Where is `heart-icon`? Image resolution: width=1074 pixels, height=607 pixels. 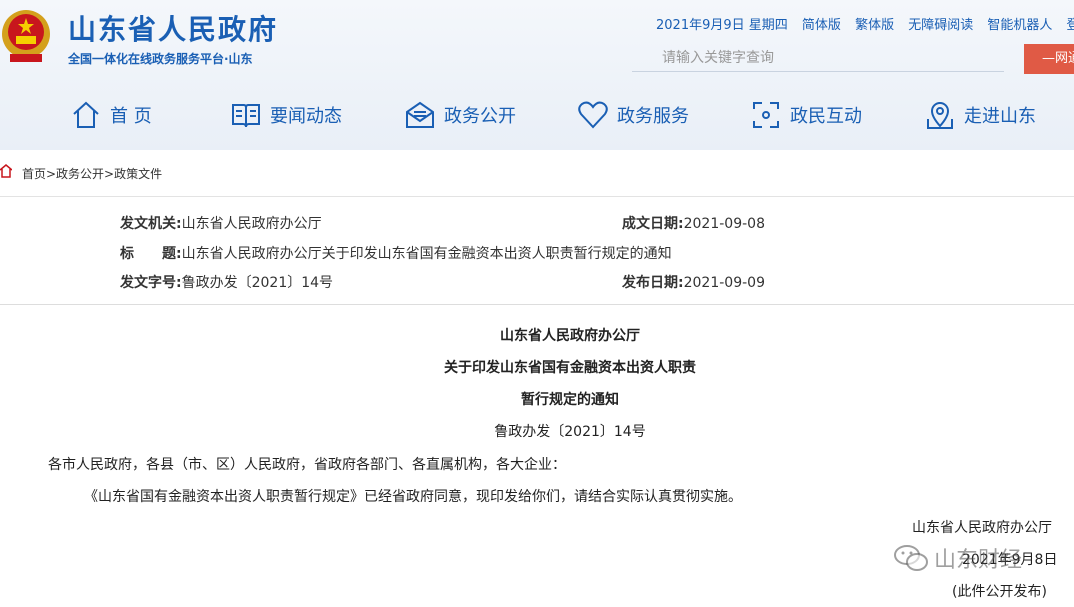 heart-icon is located at coordinates (593, 115).